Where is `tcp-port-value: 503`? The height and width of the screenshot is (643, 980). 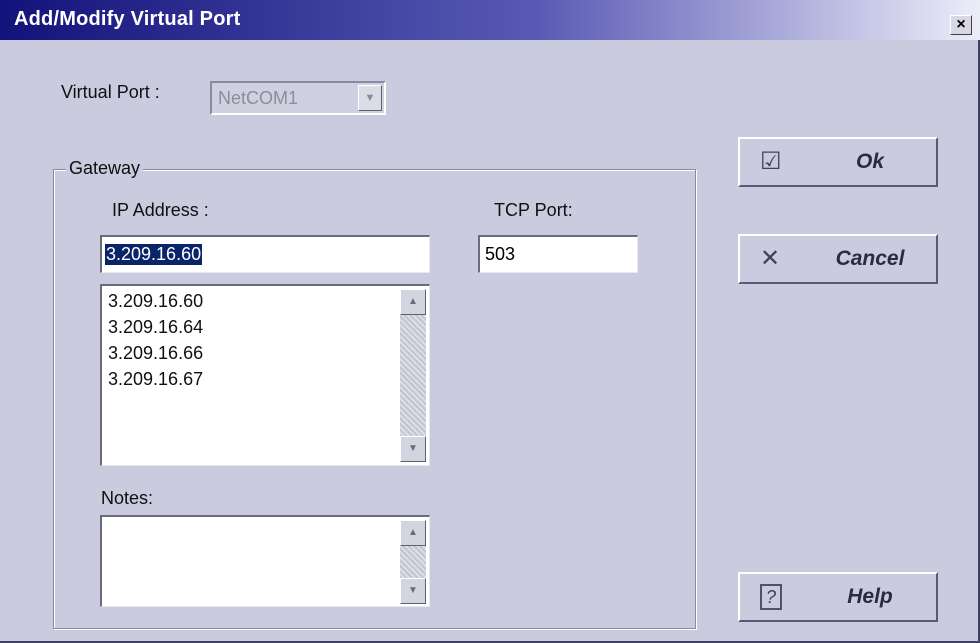
tcp-port-value: 503 is located at coordinates (500, 254).